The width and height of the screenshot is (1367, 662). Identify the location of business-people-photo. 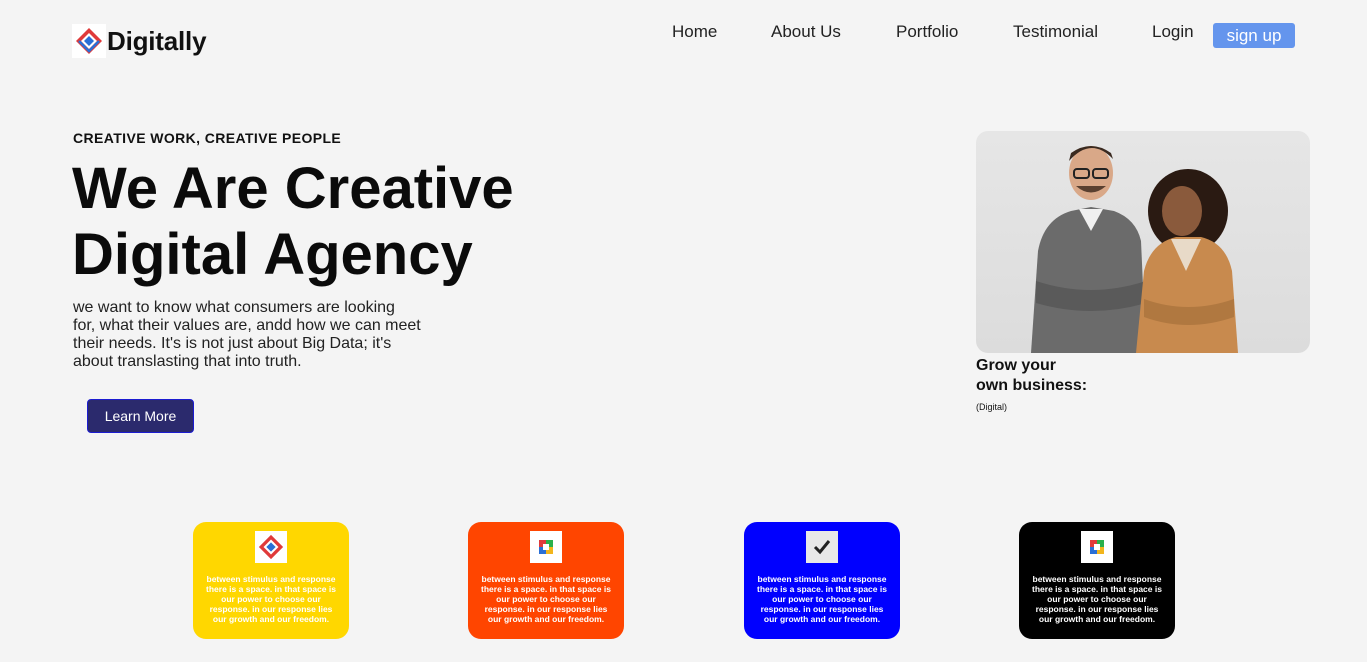
(1143, 242).